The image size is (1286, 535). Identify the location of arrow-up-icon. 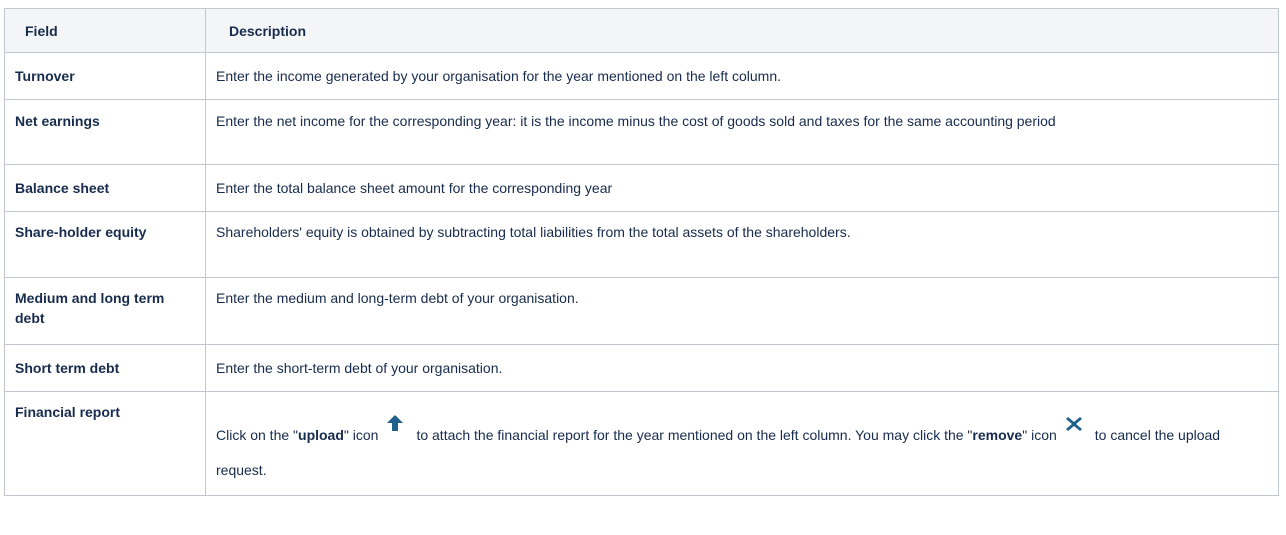
(395, 423).